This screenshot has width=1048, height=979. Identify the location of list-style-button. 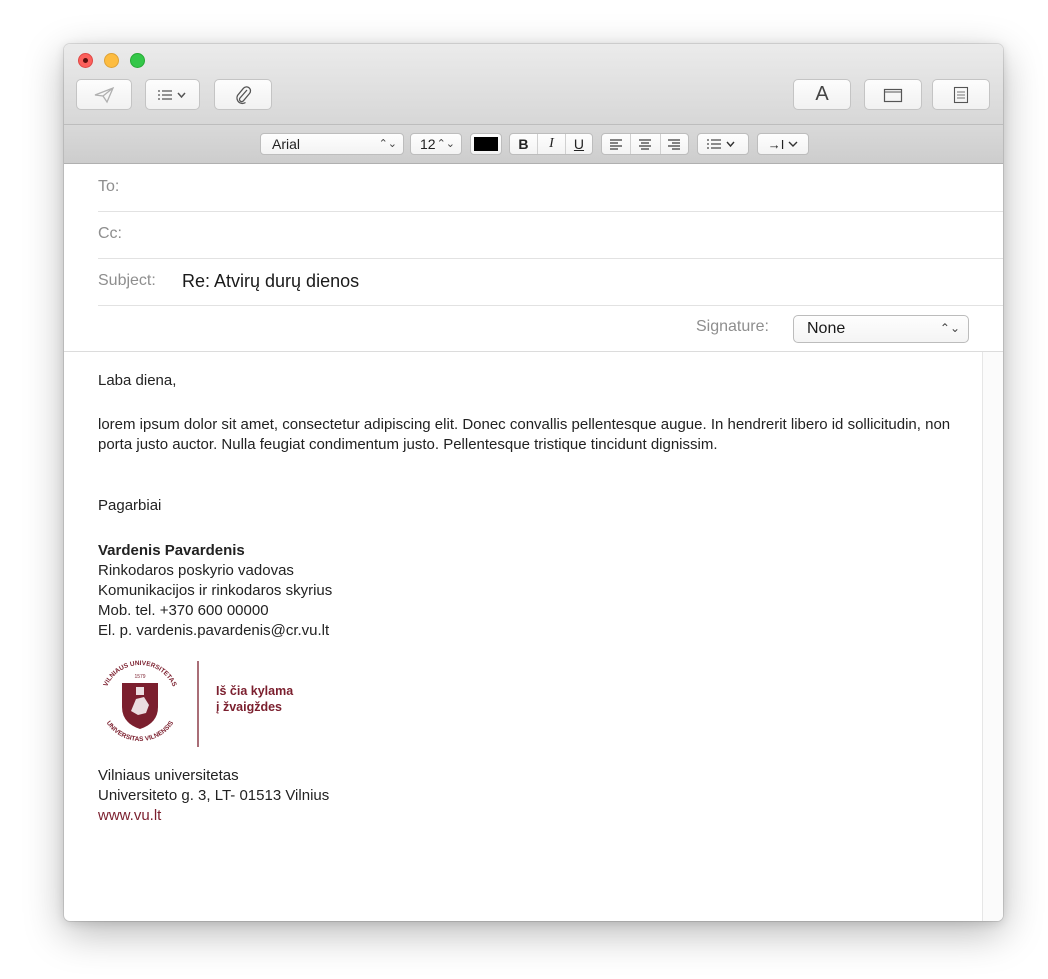
(723, 144).